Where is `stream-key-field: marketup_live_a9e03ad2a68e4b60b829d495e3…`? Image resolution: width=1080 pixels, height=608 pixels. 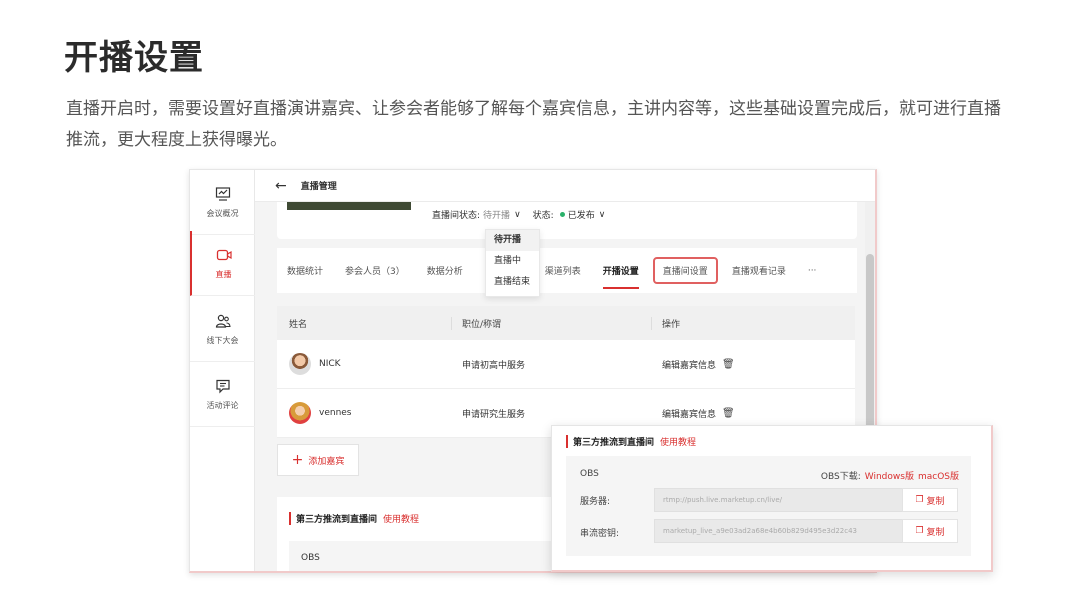 stream-key-field: marketup_live_a9e03ad2a68e4b60b829d495e3… is located at coordinates (784, 531).